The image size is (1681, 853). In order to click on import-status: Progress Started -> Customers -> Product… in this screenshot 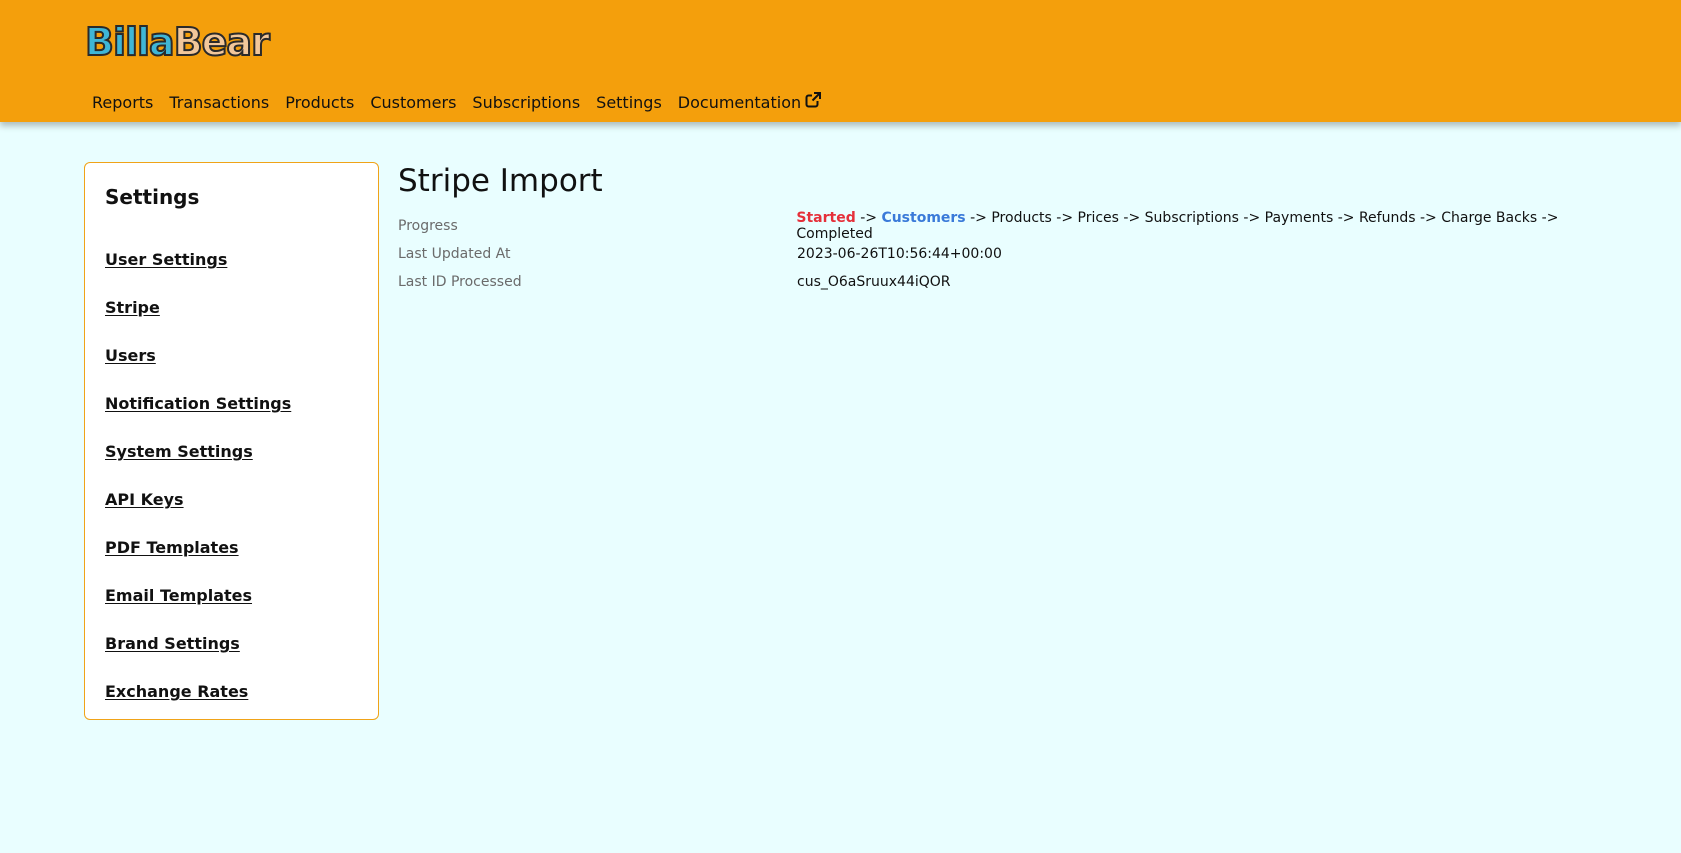, I will do `click(1018, 253)`.